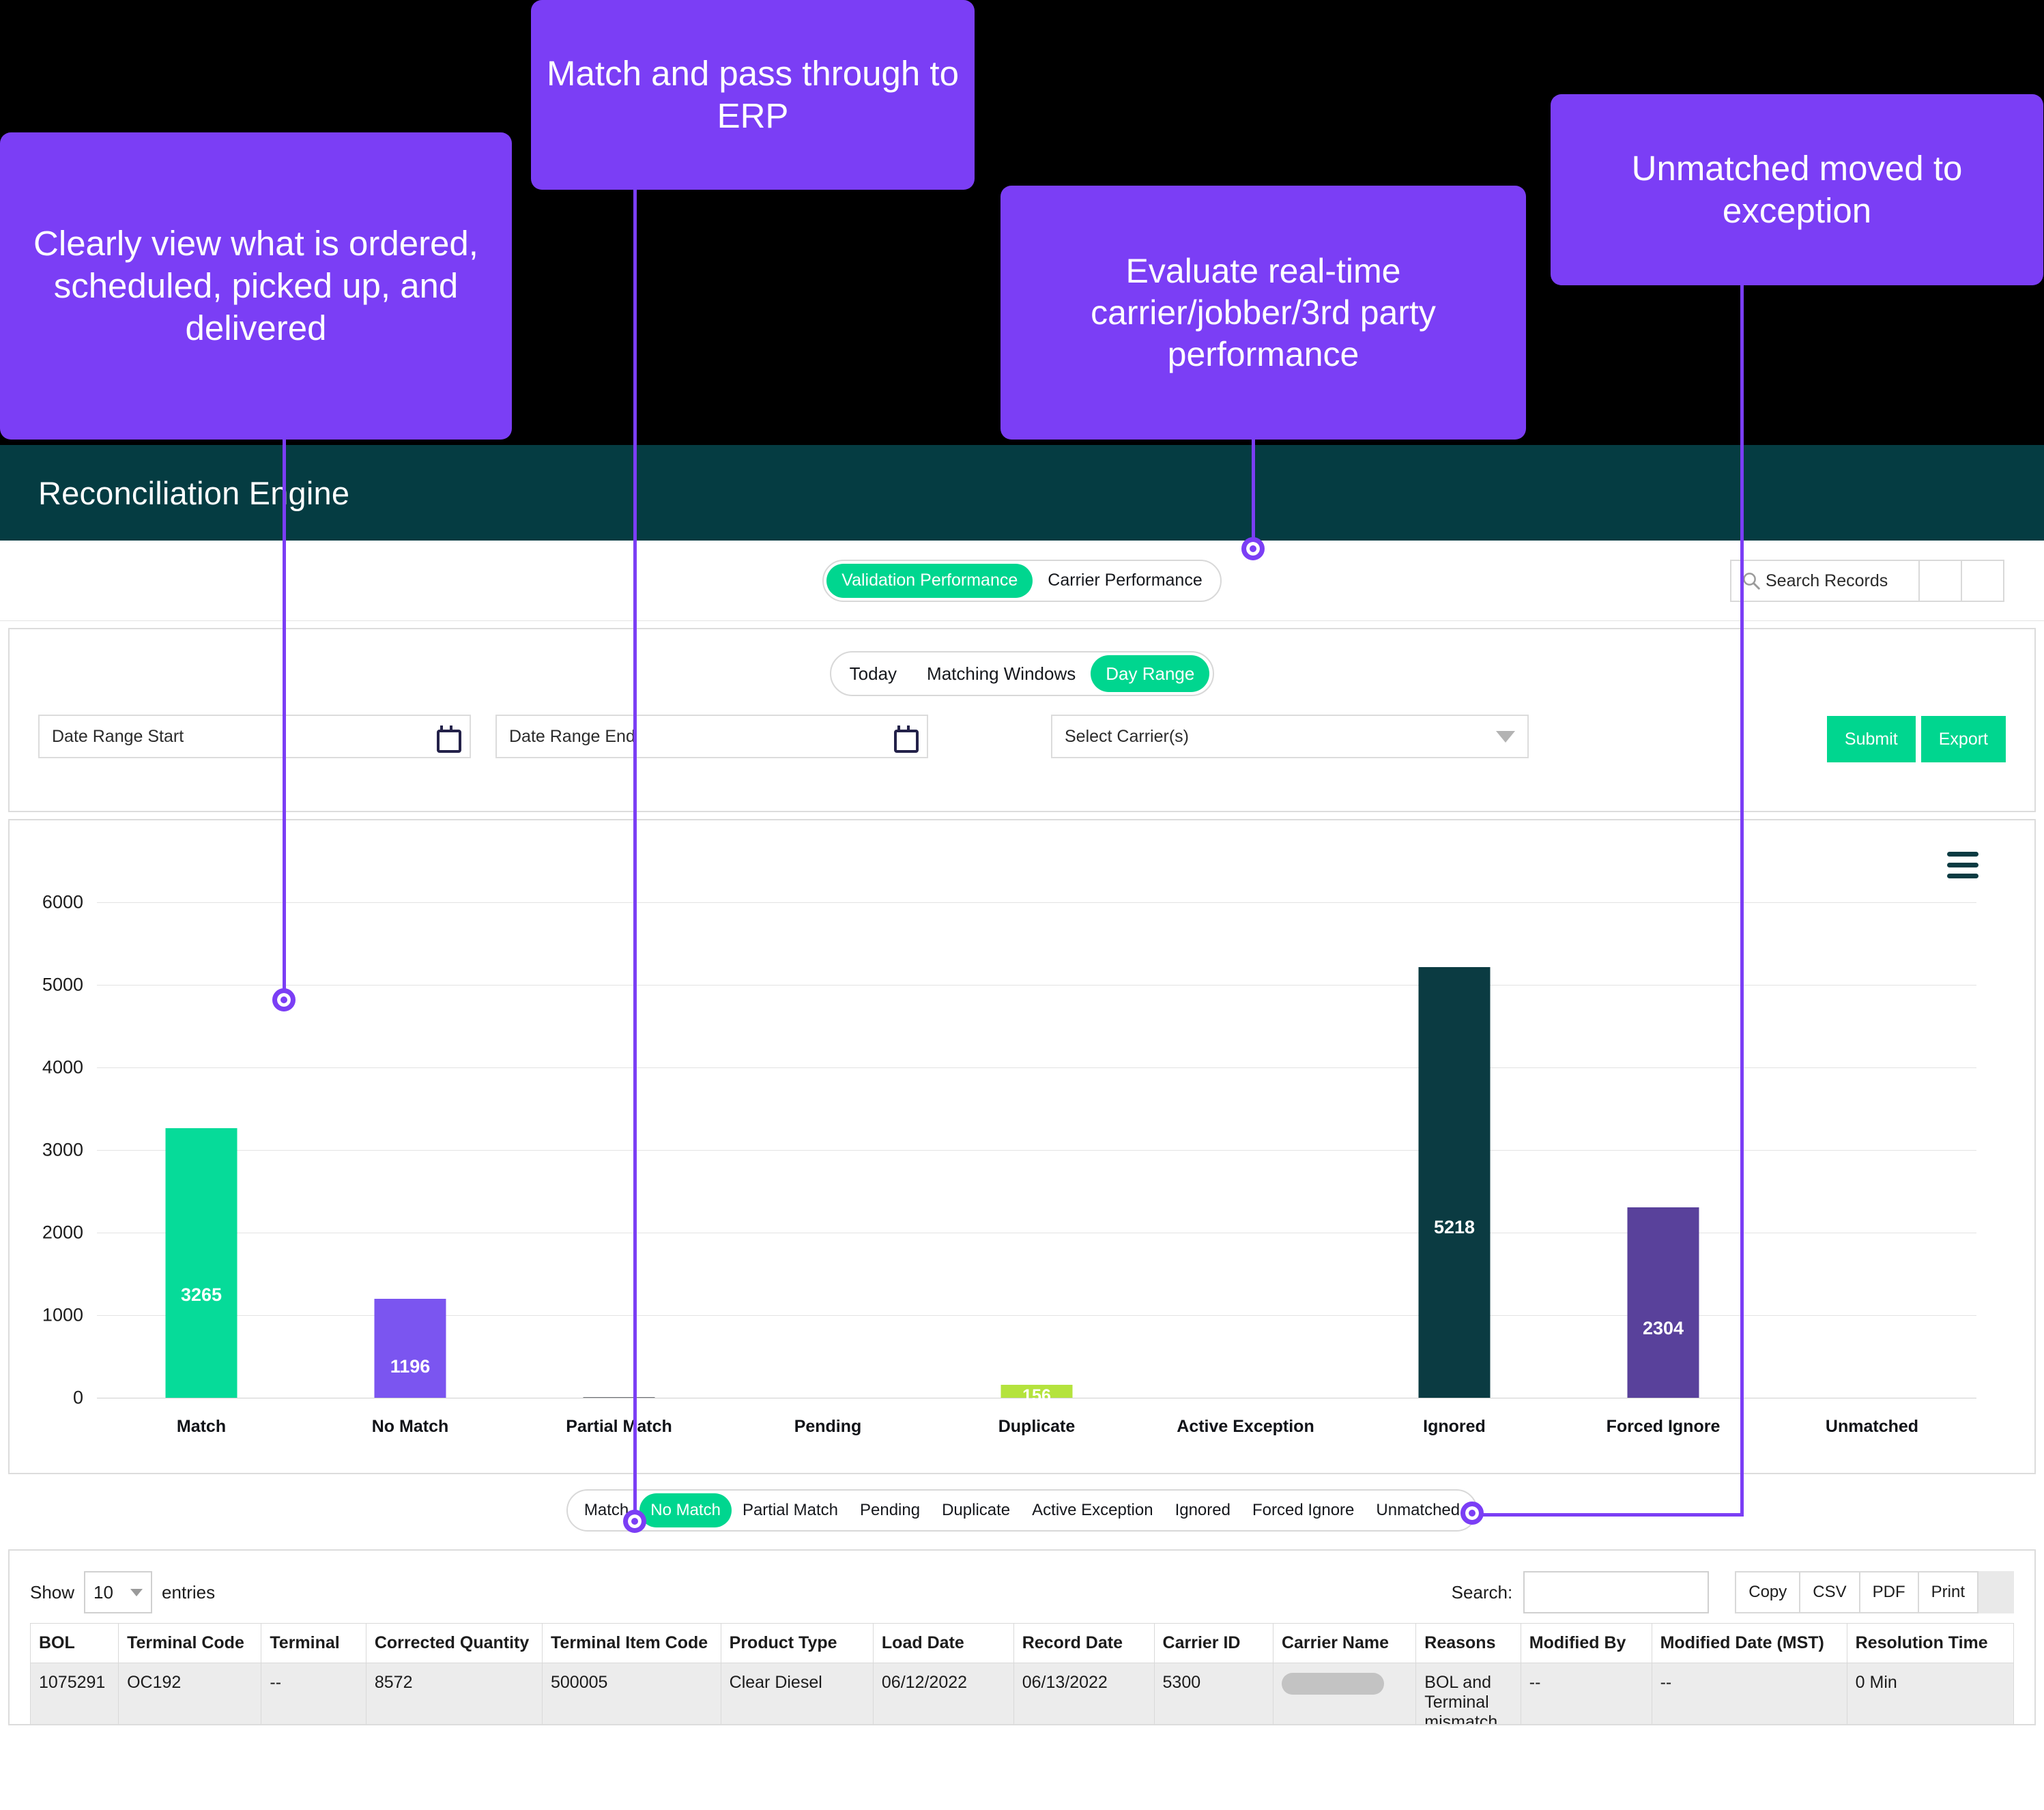 Image resolution: width=2044 pixels, height=1810 pixels. I want to click on bar-column: Unmatched, so click(1872, 1148).